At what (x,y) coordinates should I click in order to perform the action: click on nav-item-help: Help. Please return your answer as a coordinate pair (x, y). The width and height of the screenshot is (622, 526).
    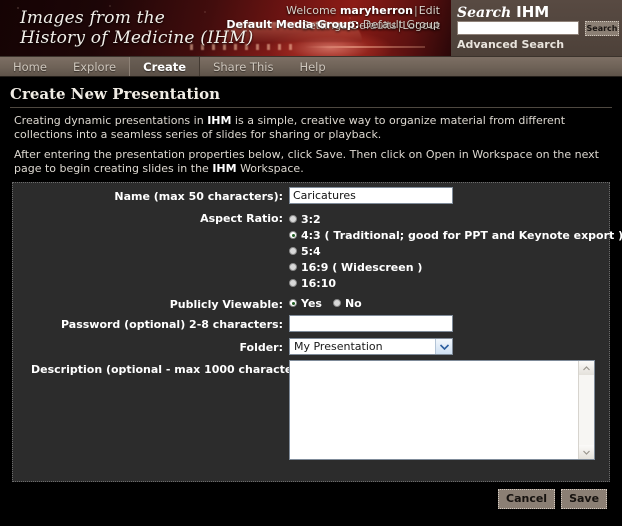
    Looking at the image, I should click on (312, 66).